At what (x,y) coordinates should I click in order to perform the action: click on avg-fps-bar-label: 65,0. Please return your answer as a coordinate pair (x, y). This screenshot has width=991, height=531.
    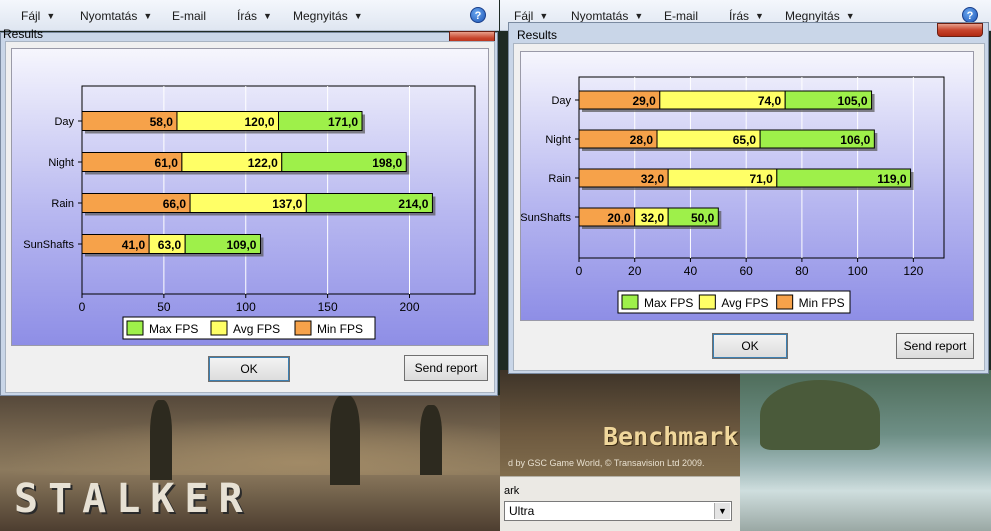
    Looking at the image, I should click on (745, 140).